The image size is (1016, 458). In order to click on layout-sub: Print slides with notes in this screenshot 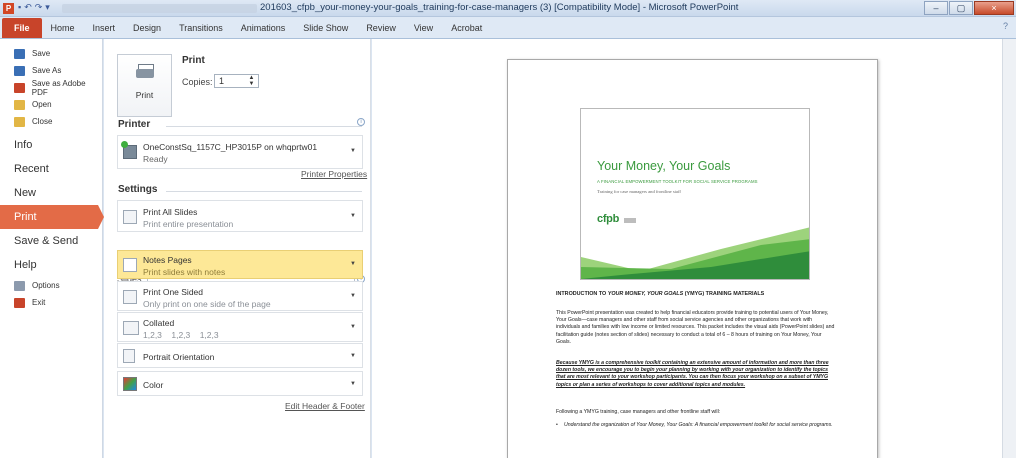, I will do `click(184, 272)`.